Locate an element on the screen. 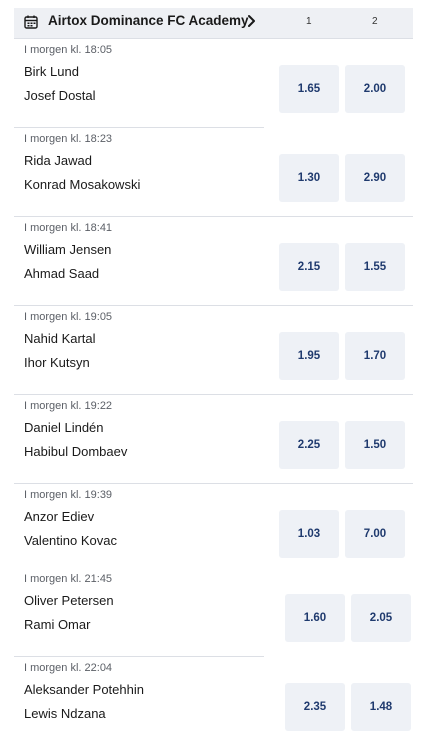 This screenshot has width=435, height=746. player-2: Rami Omar is located at coordinates (57, 624).